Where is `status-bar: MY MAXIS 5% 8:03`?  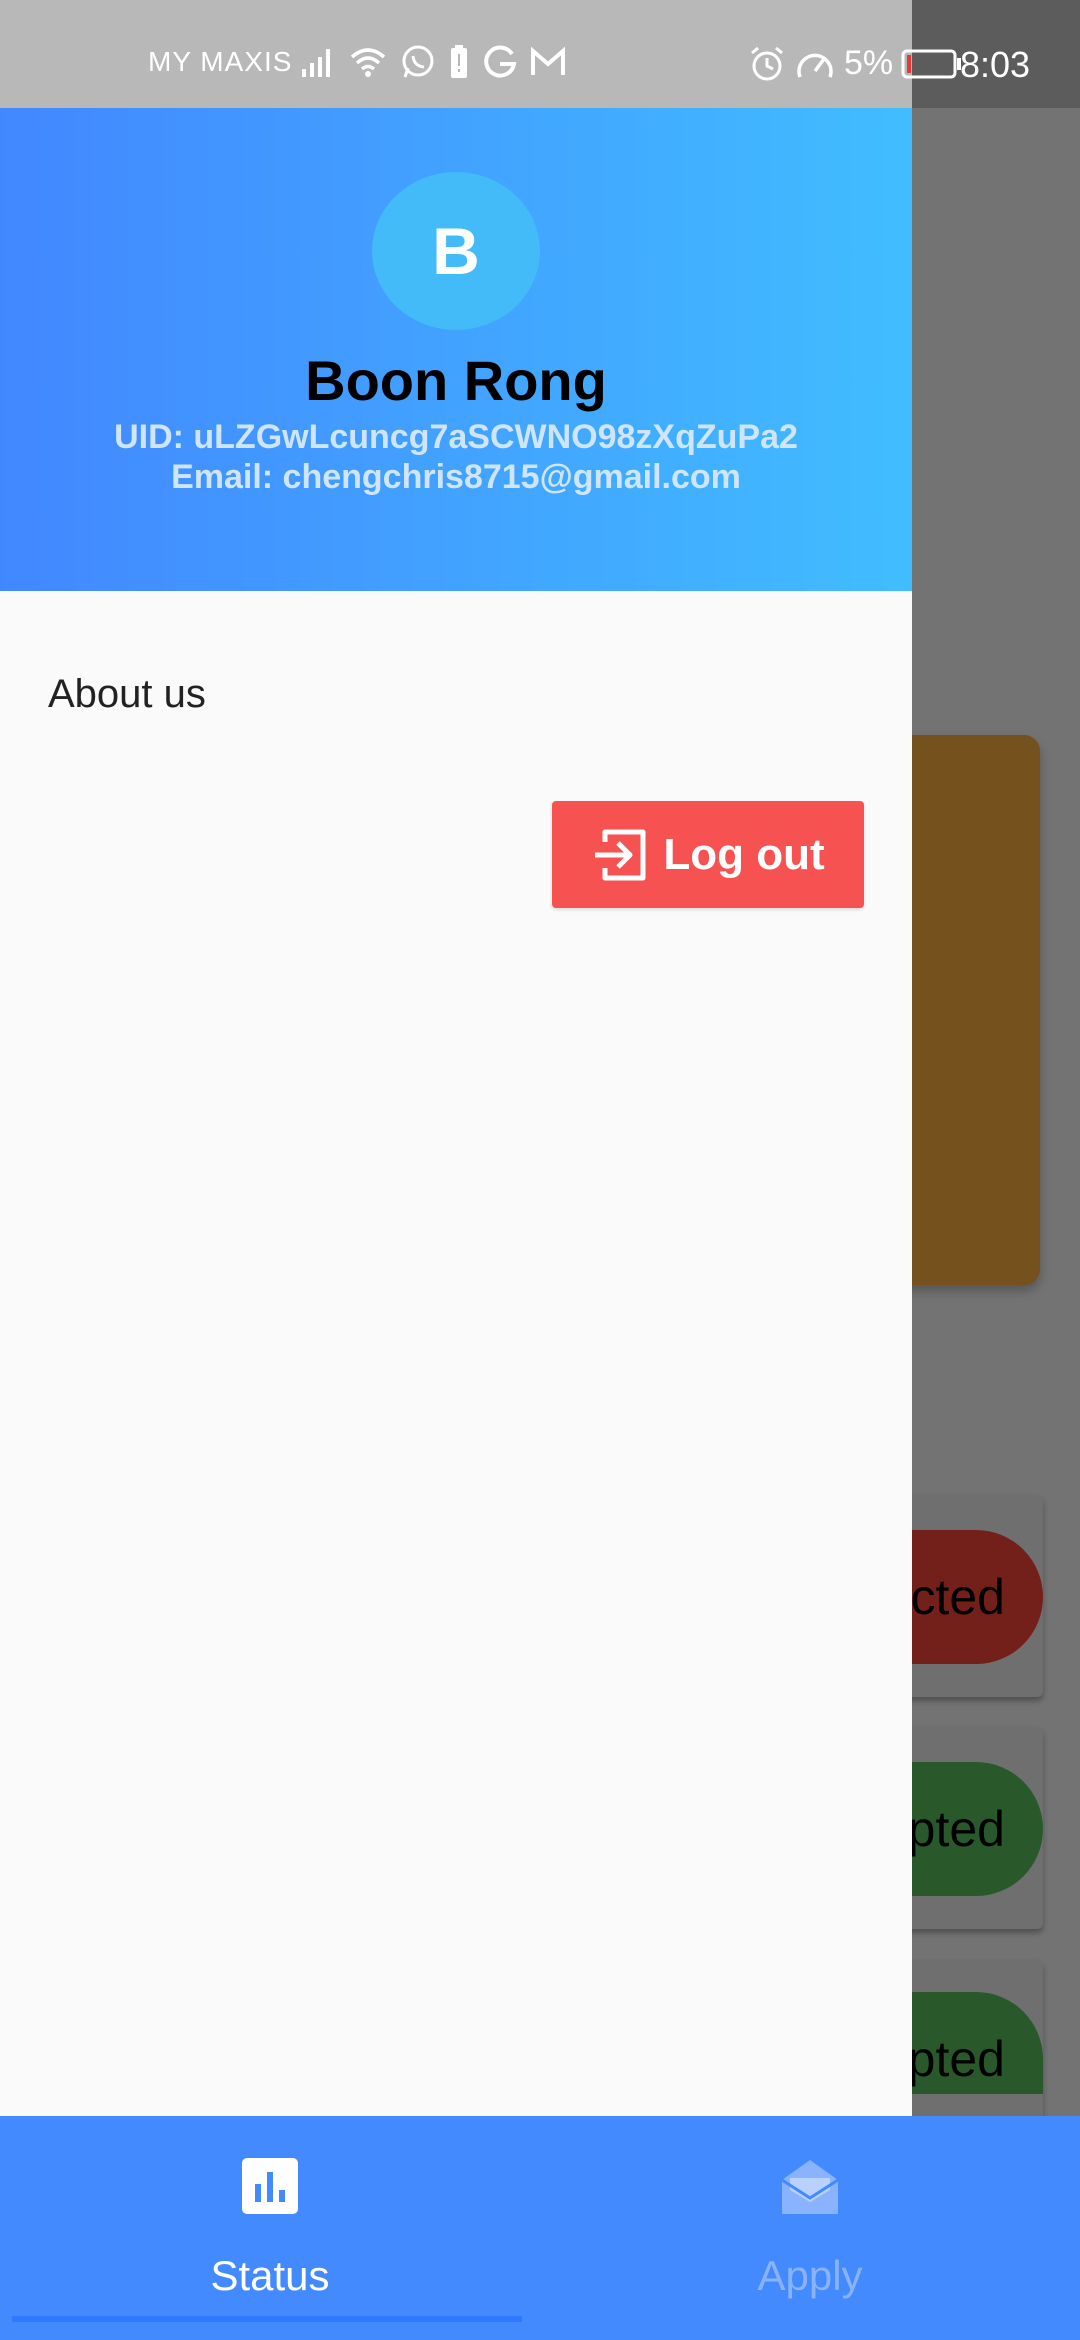 status-bar: MY MAXIS 5% 8:03 is located at coordinates (540, 54).